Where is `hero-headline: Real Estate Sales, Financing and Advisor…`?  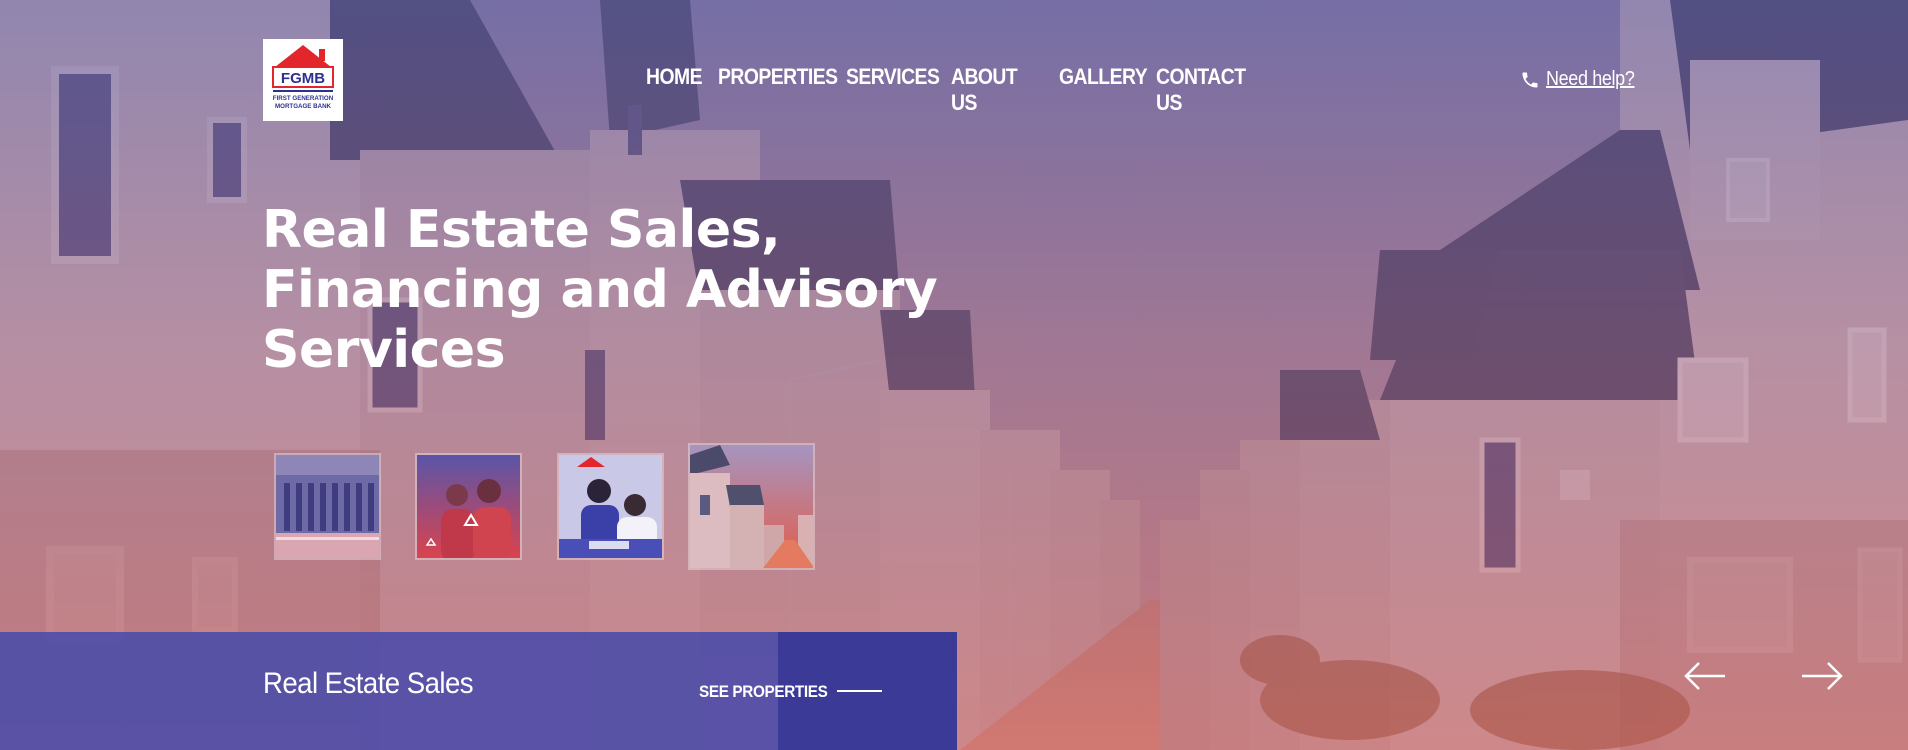
hero-headline: Real Estate Sales, Financing and Advisor… is located at coordinates (622, 290).